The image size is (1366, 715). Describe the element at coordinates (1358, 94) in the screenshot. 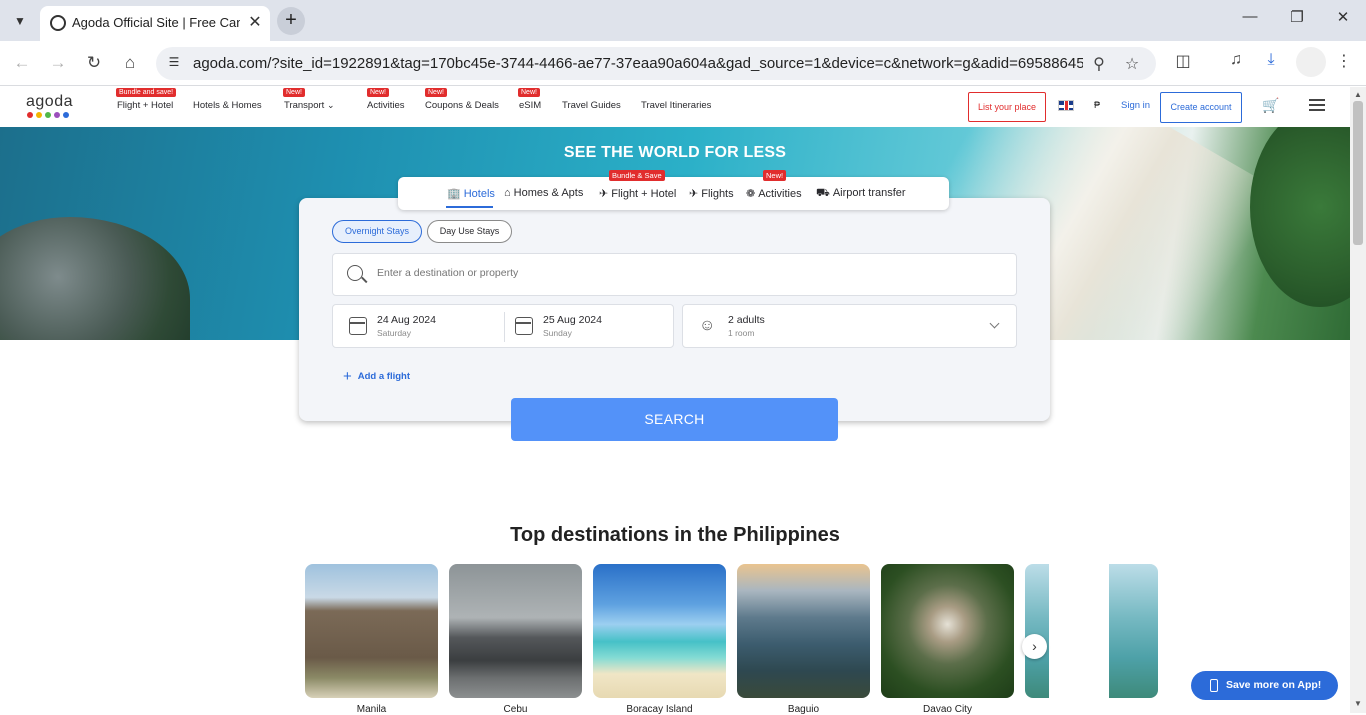

I see `scroll-up-icon: ▲` at that location.